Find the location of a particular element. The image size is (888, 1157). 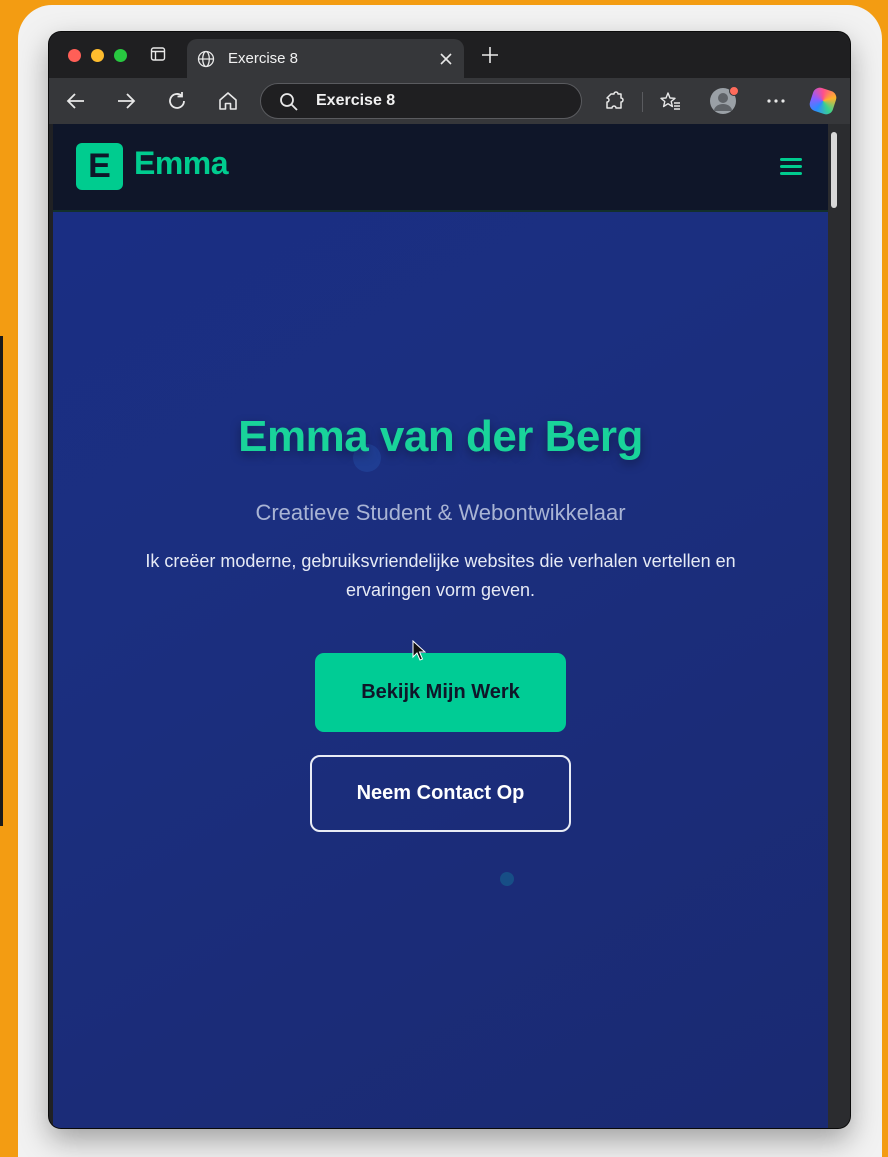

copilot-icon is located at coordinates (823, 101).